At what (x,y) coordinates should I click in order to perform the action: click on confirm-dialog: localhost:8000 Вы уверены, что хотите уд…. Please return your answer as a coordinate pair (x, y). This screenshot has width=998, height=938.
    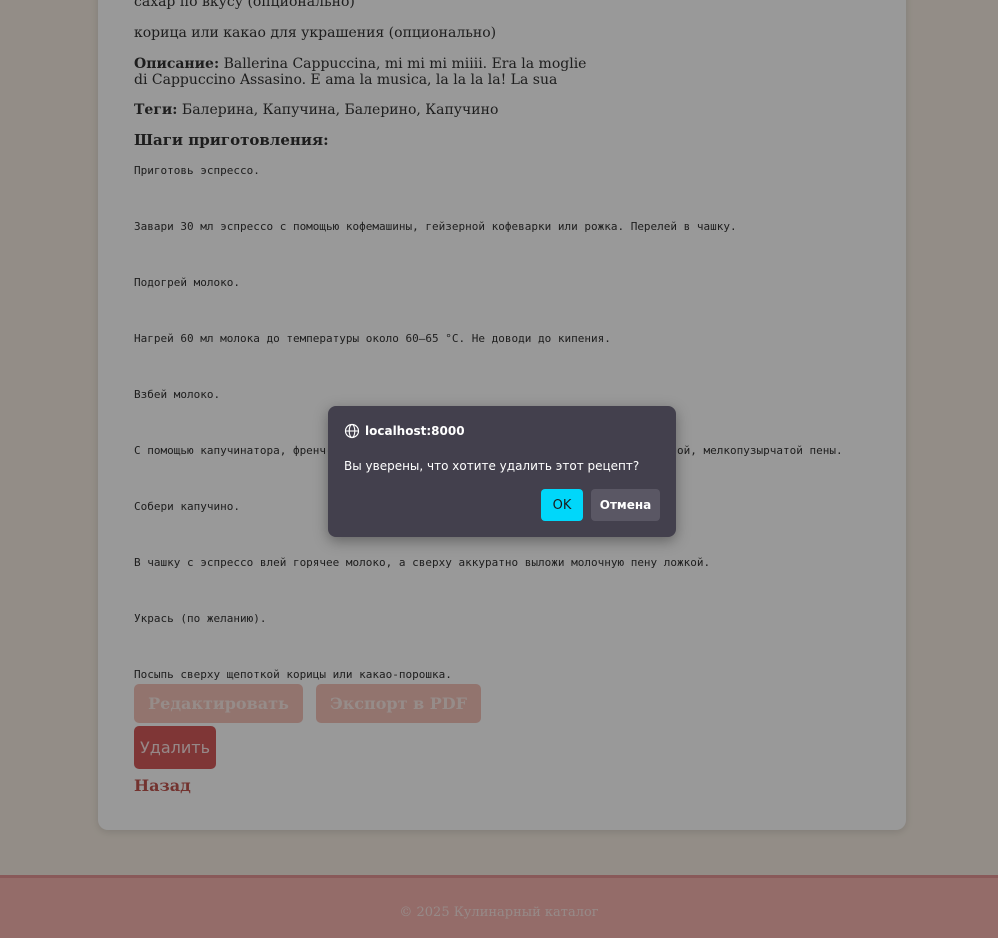
    Looking at the image, I should click on (502, 471).